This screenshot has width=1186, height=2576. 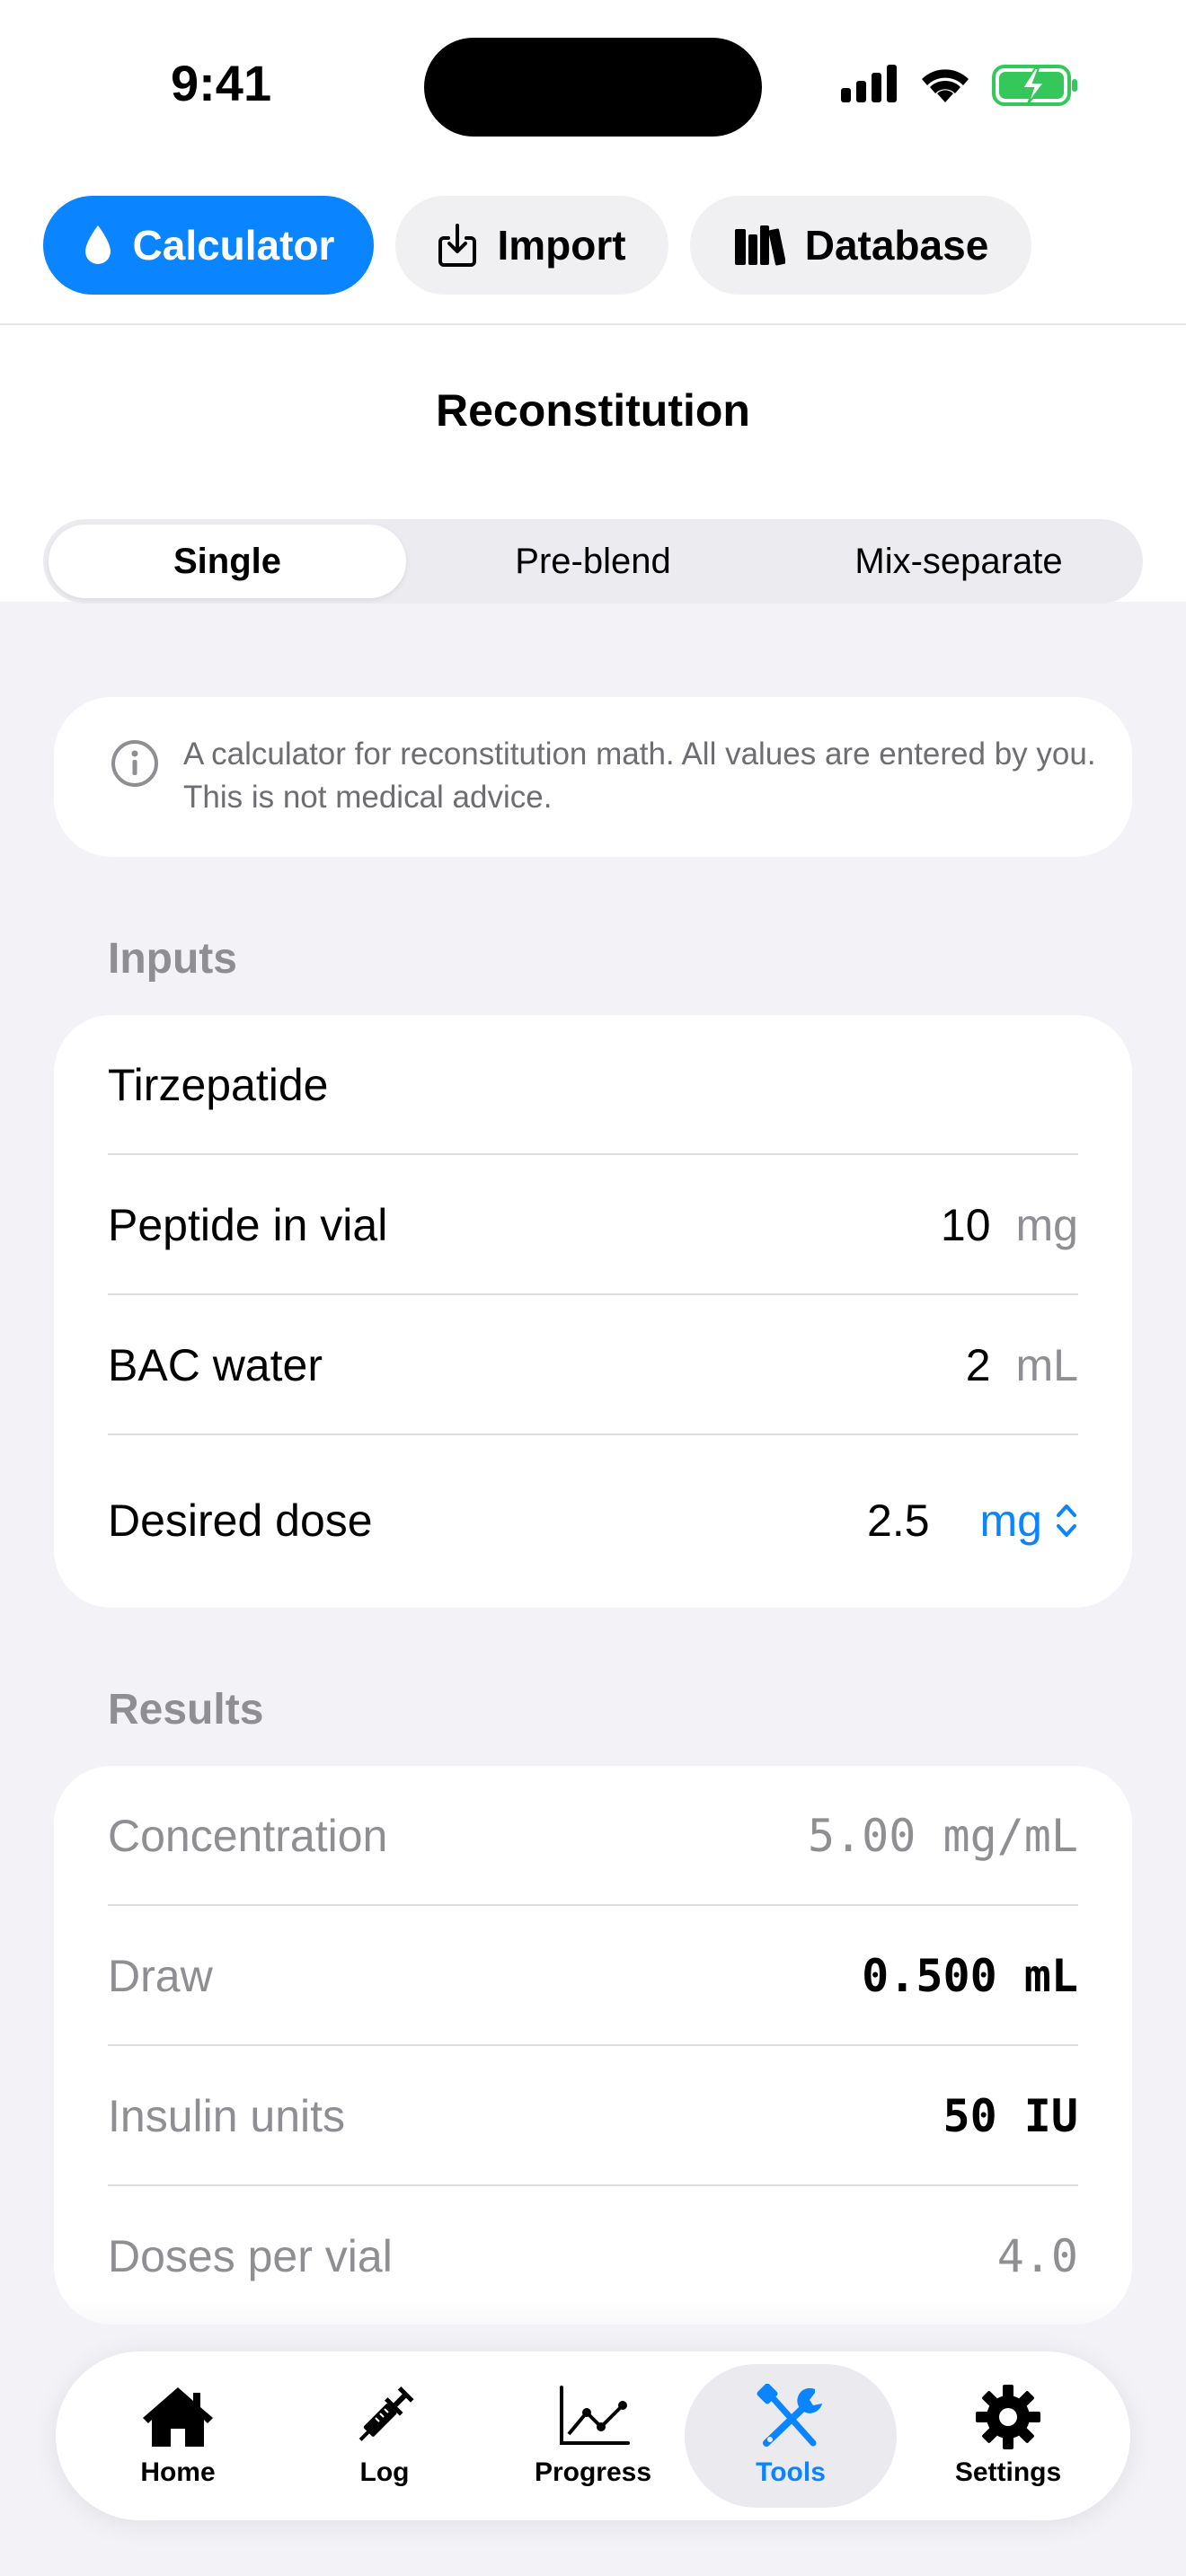 I want to click on draw-value: 0.500 mL, so click(x=970, y=1976).